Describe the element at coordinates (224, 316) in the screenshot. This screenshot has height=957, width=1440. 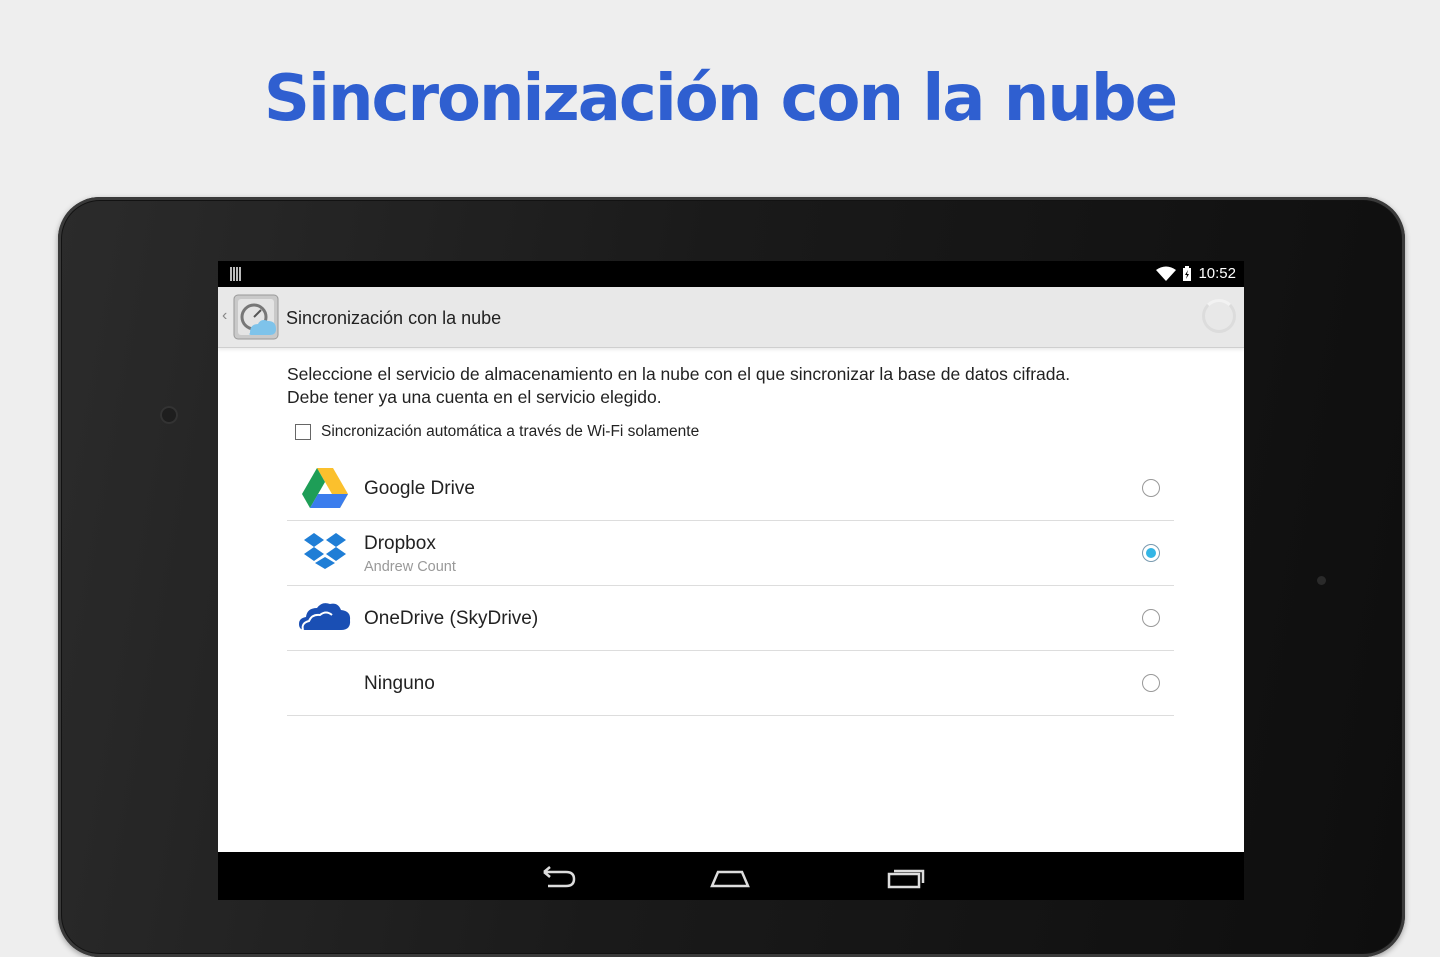
I see `up-caret-icon: ‹` at that location.